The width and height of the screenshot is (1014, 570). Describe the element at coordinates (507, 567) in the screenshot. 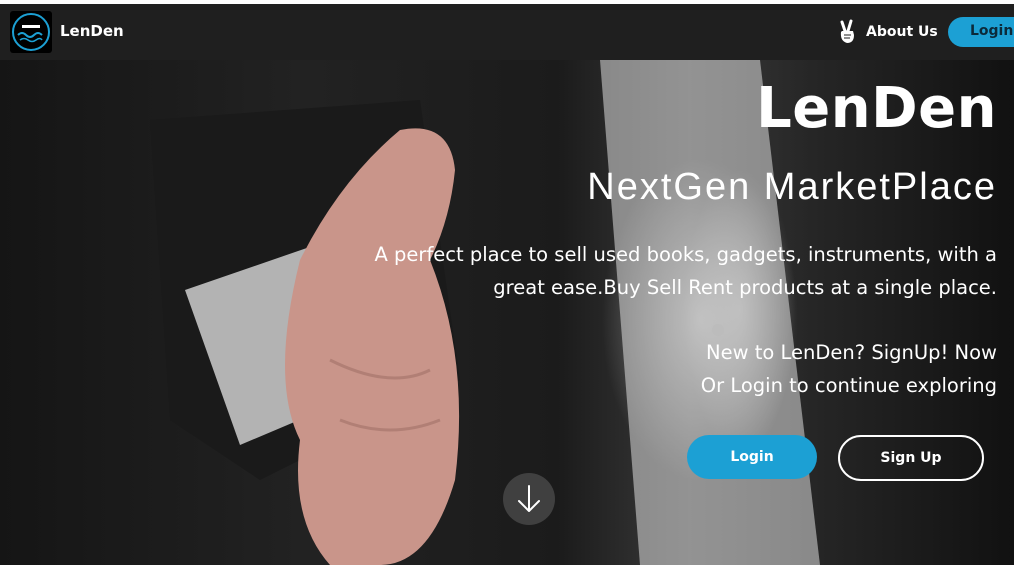

I see `bottom-strip` at that location.